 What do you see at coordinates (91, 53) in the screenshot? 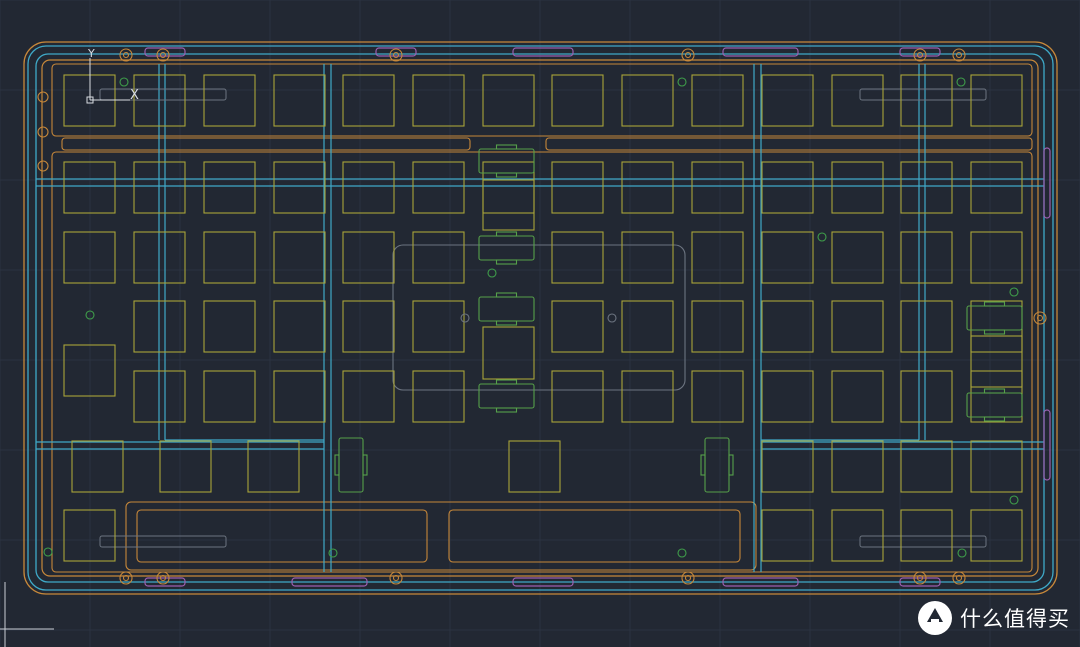
I see `ucs-y-label: Y` at bounding box center [91, 53].